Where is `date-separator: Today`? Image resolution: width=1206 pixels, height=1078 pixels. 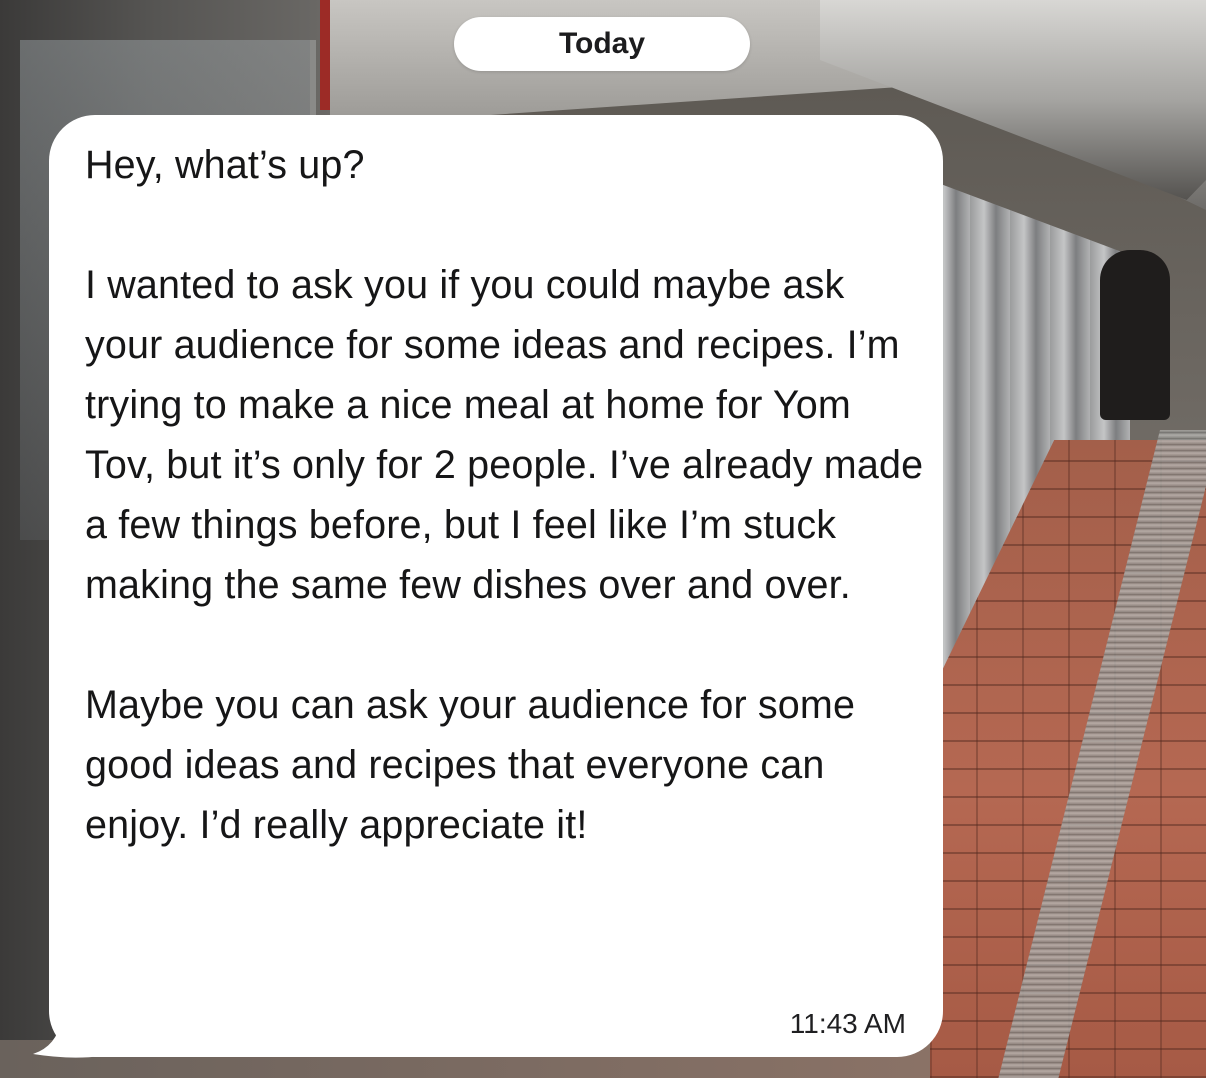 date-separator: Today is located at coordinates (602, 44).